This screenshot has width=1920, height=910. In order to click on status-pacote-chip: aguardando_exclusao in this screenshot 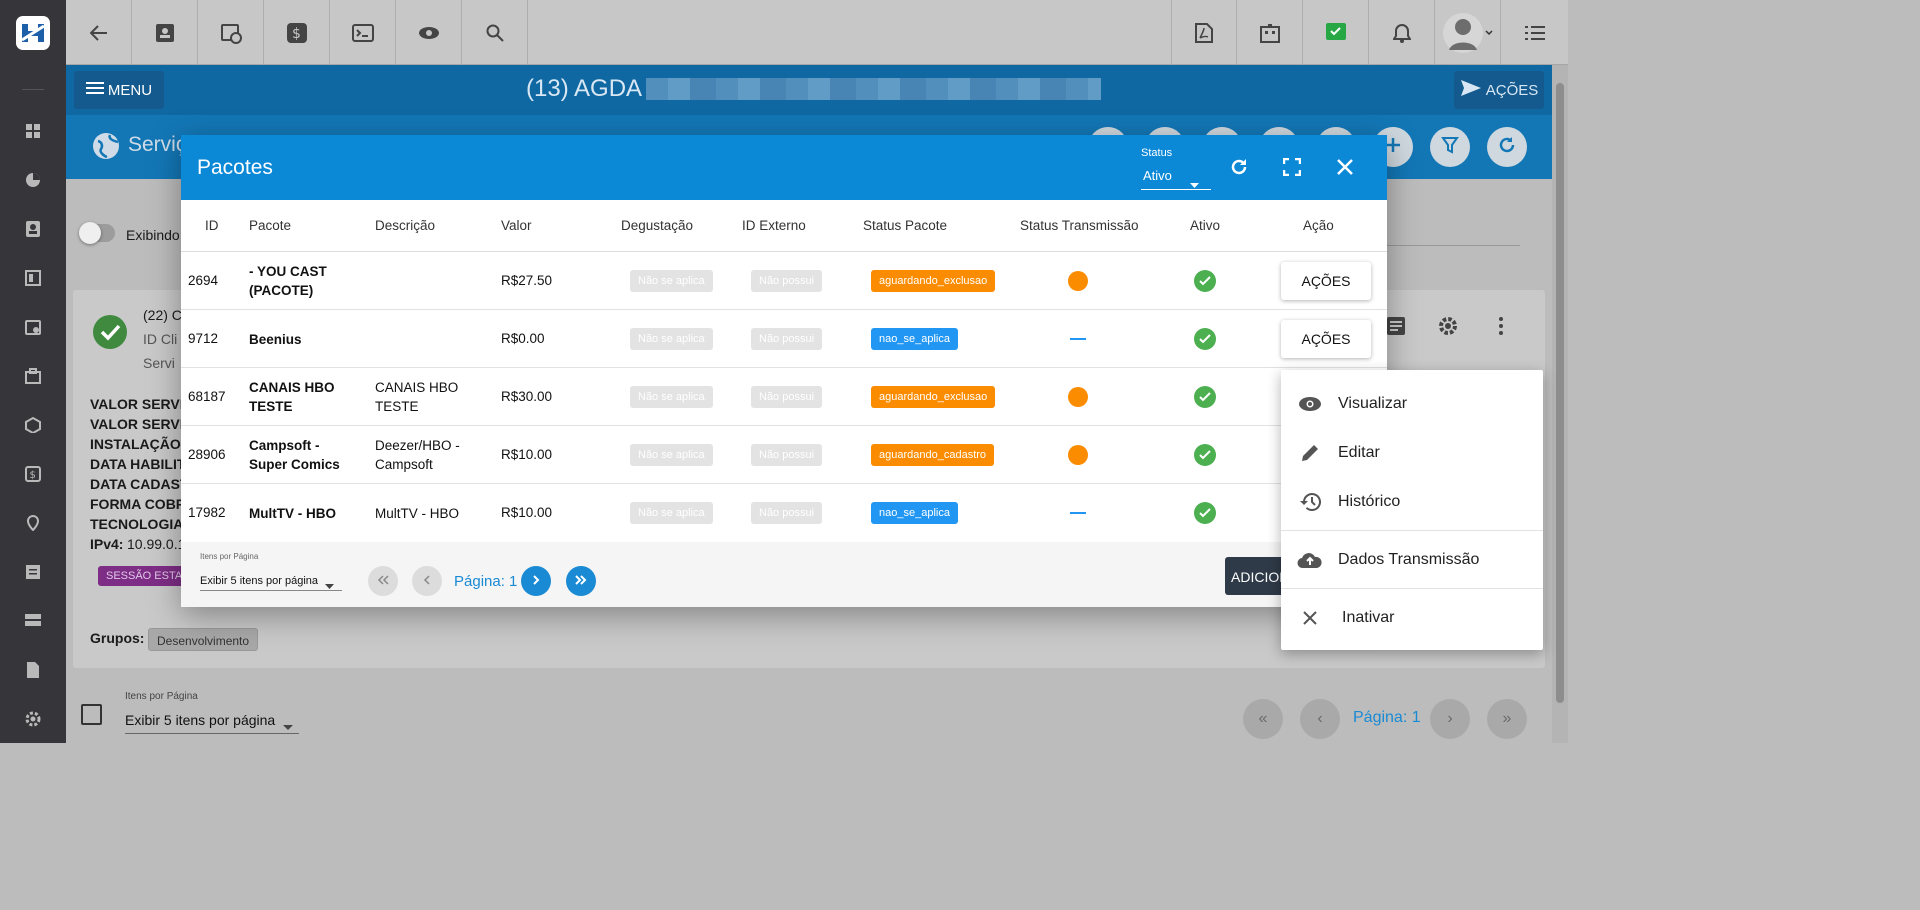, I will do `click(933, 397)`.